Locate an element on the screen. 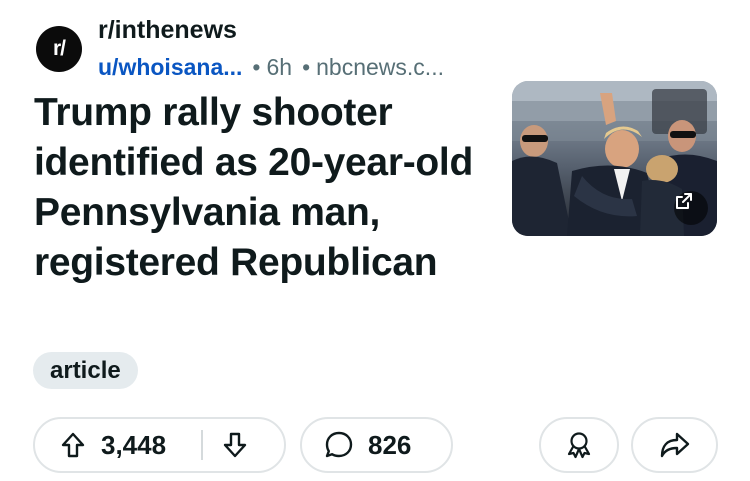 This screenshot has height=481, width=750. vote-bar: 3,448 is located at coordinates (159, 445).